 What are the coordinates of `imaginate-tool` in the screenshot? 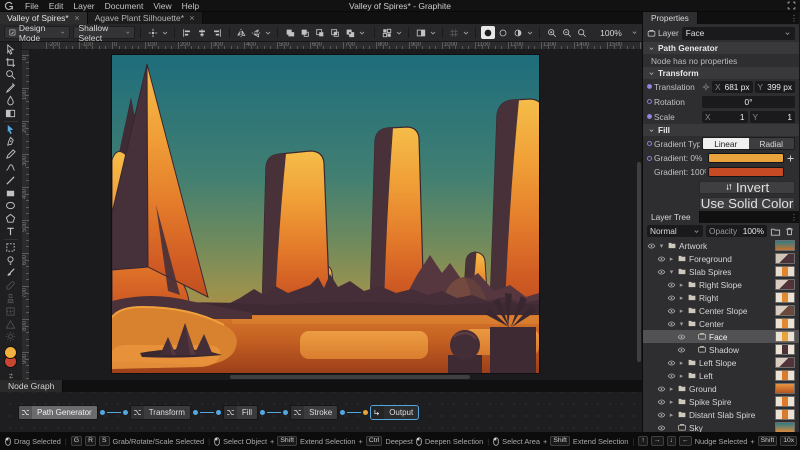 It's located at (11, 260).